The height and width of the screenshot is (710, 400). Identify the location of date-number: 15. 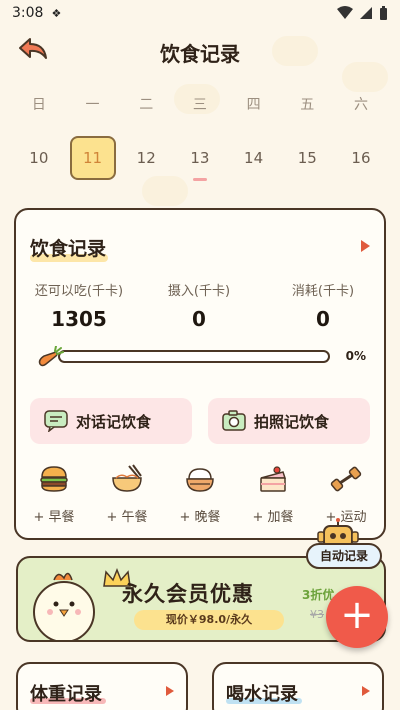
(307, 158).